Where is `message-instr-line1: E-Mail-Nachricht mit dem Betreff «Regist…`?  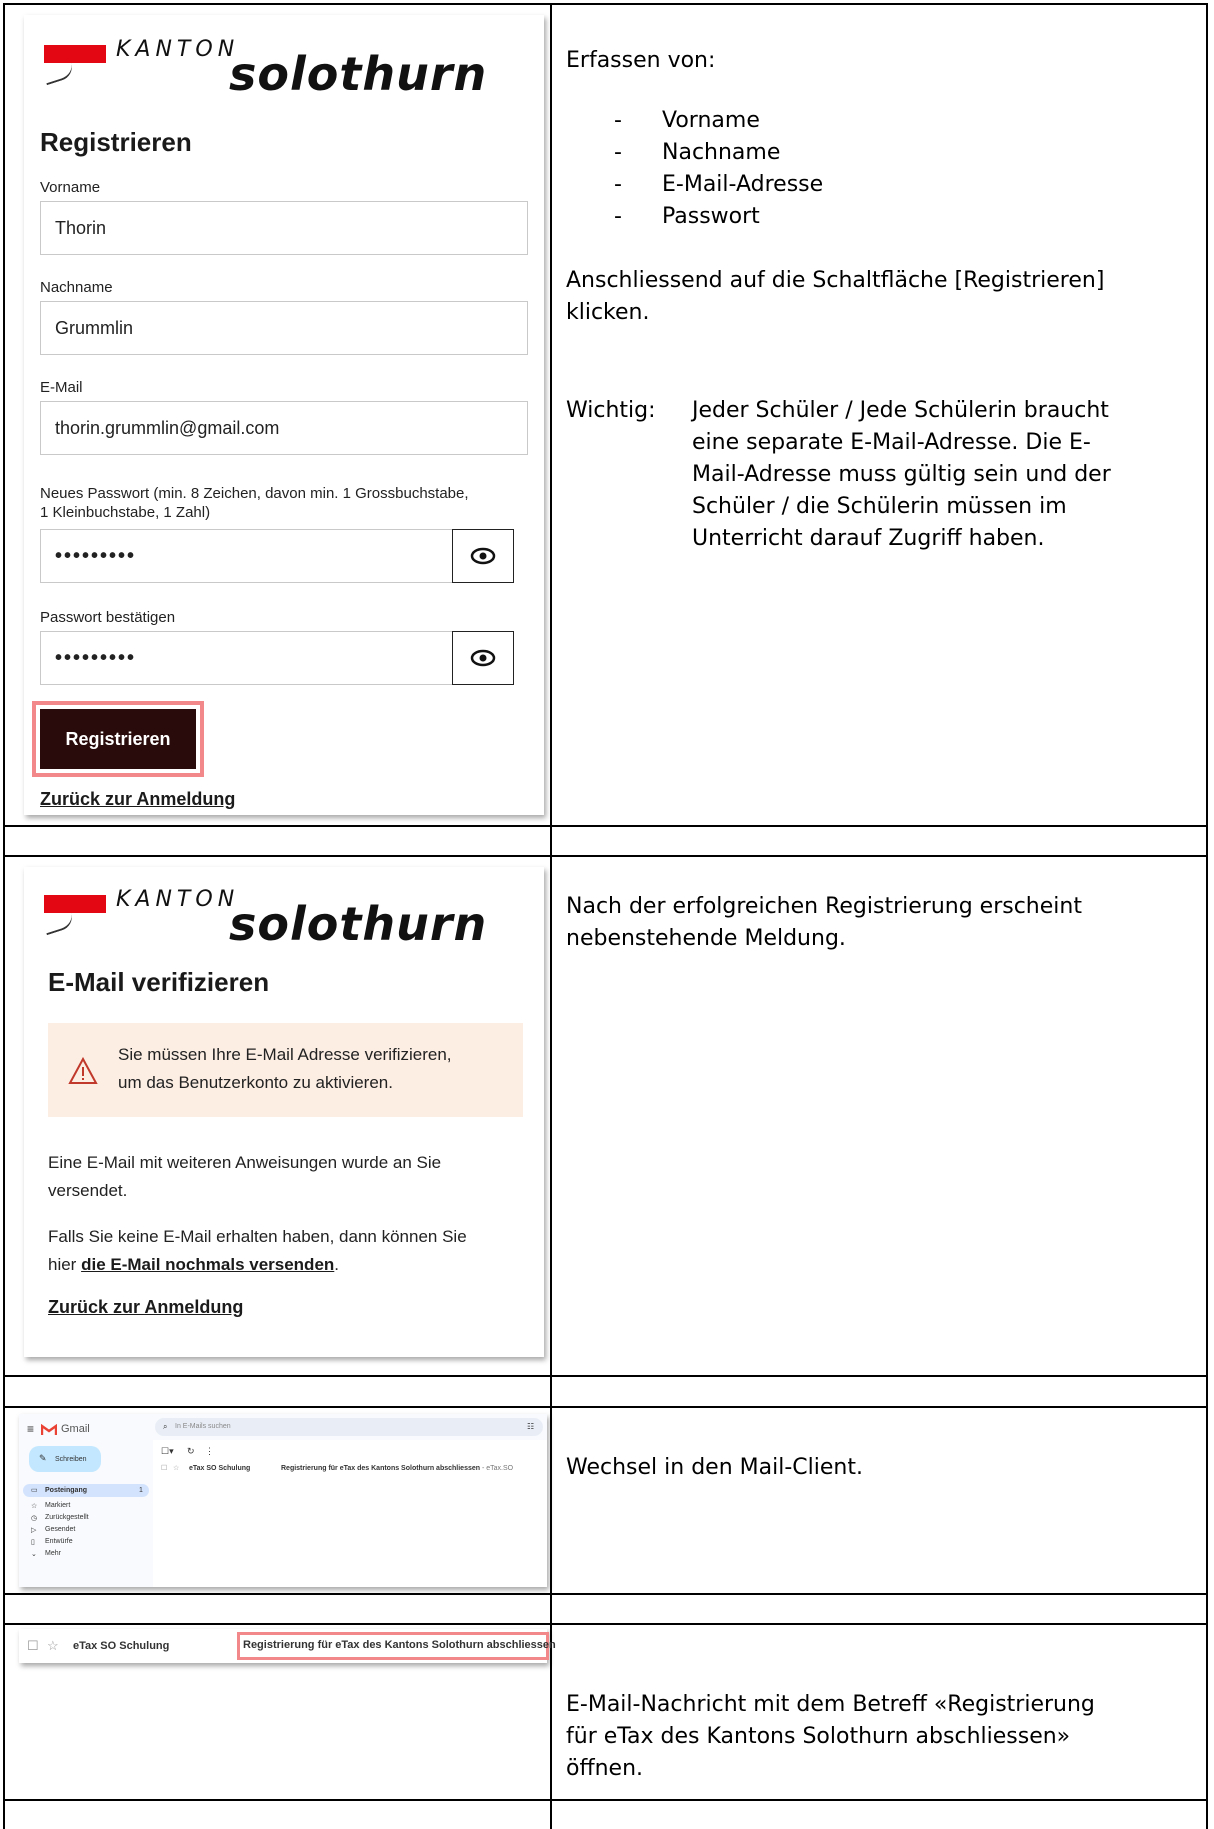 message-instr-line1: E-Mail-Nachricht mit dem Betreff «Regist… is located at coordinates (830, 1704).